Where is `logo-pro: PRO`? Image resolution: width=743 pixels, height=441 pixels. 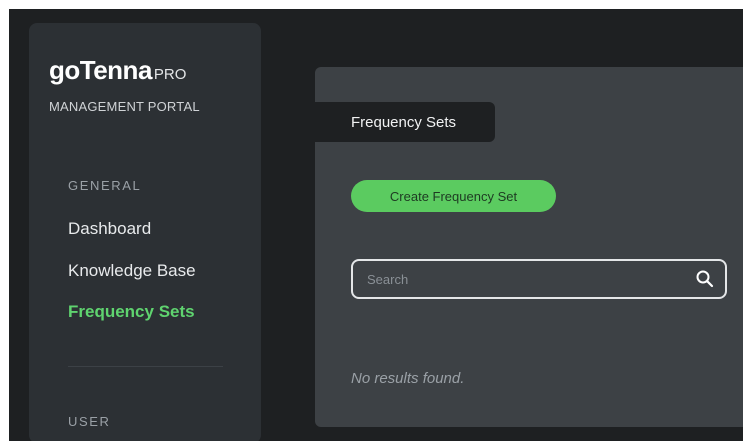 logo-pro: PRO is located at coordinates (170, 74).